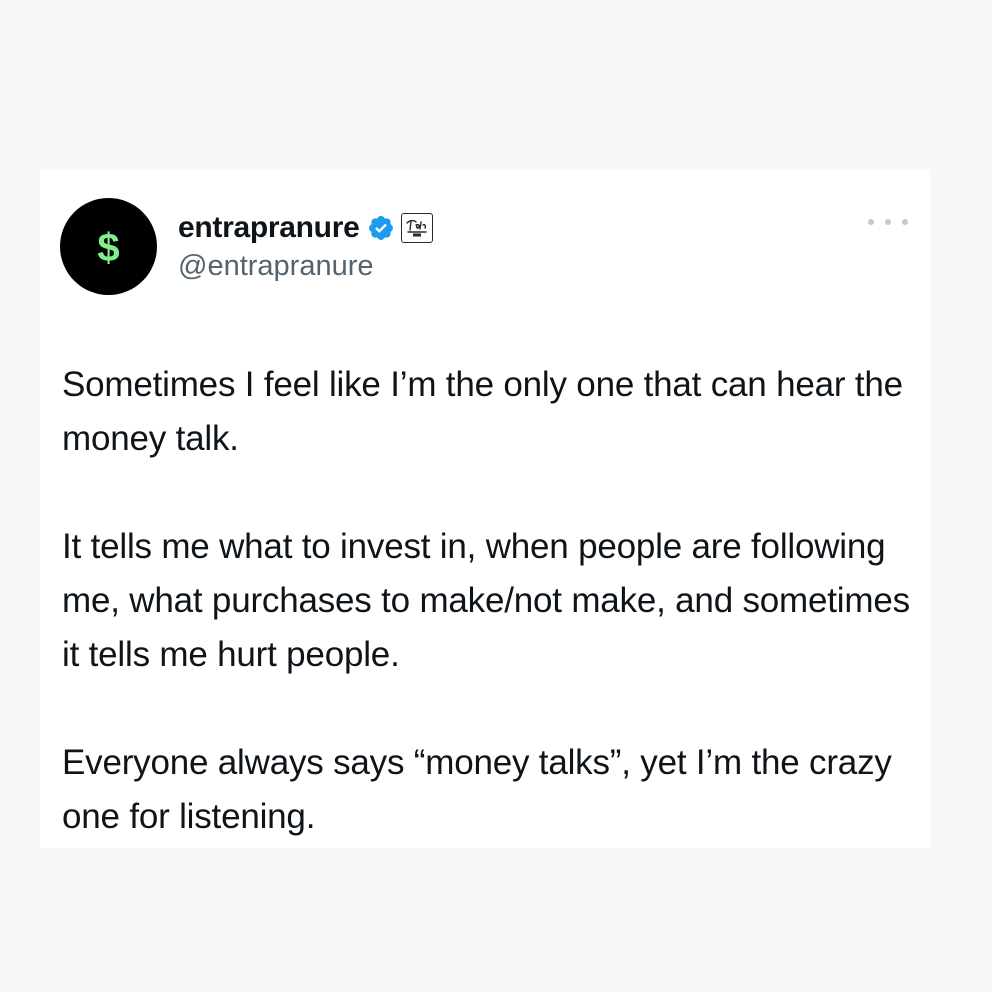 This screenshot has height=992, width=992. I want to click on more-options-icon, so click(888, 222).